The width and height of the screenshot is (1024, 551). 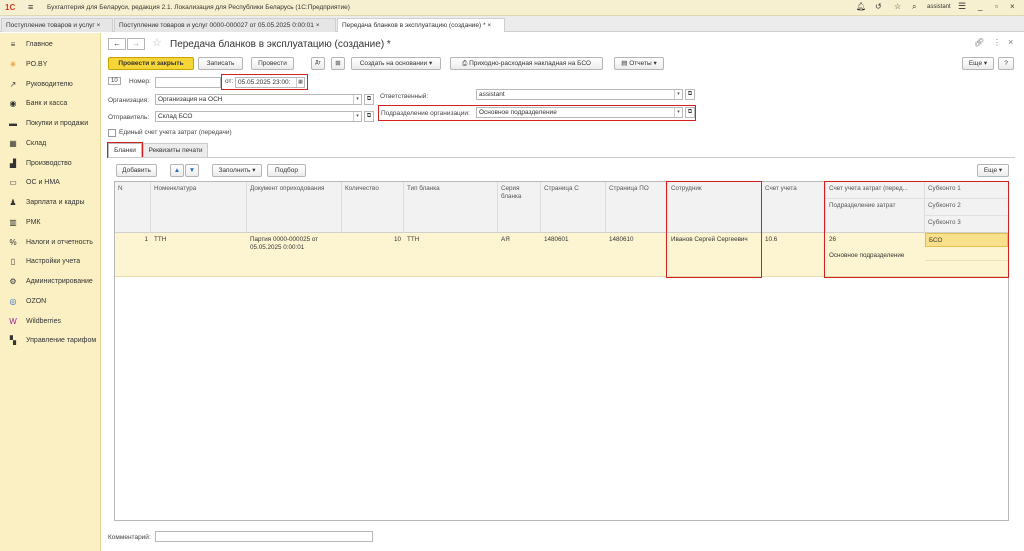 What do you see at coordinates (579, 94) in the screenshot?
I see `responsible-field: assistant ▾` at bounding box center [579, 94].